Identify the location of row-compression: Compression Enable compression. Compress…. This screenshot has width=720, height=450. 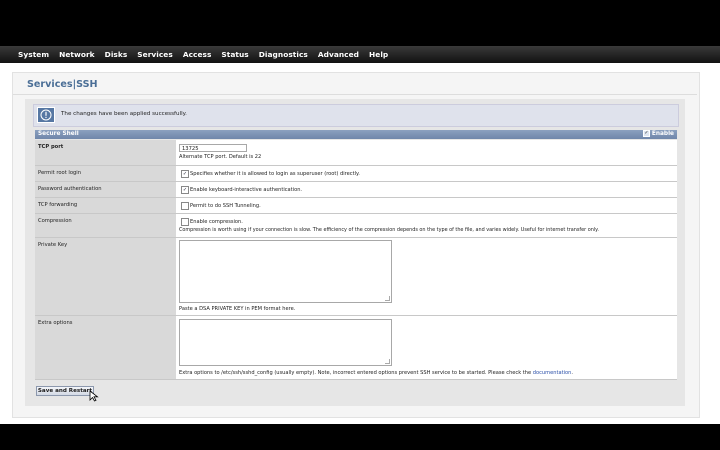
(356, 226).